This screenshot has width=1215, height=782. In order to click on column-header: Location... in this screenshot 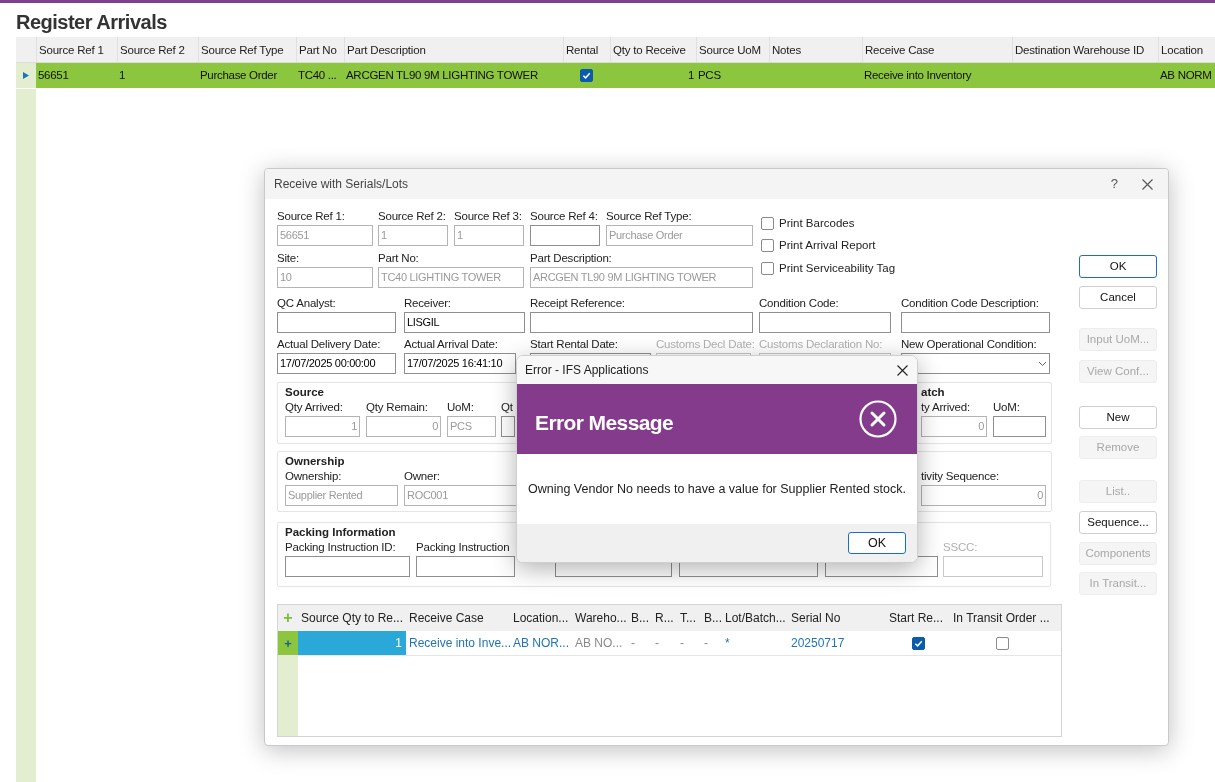, I will do `click(541, 618)`.